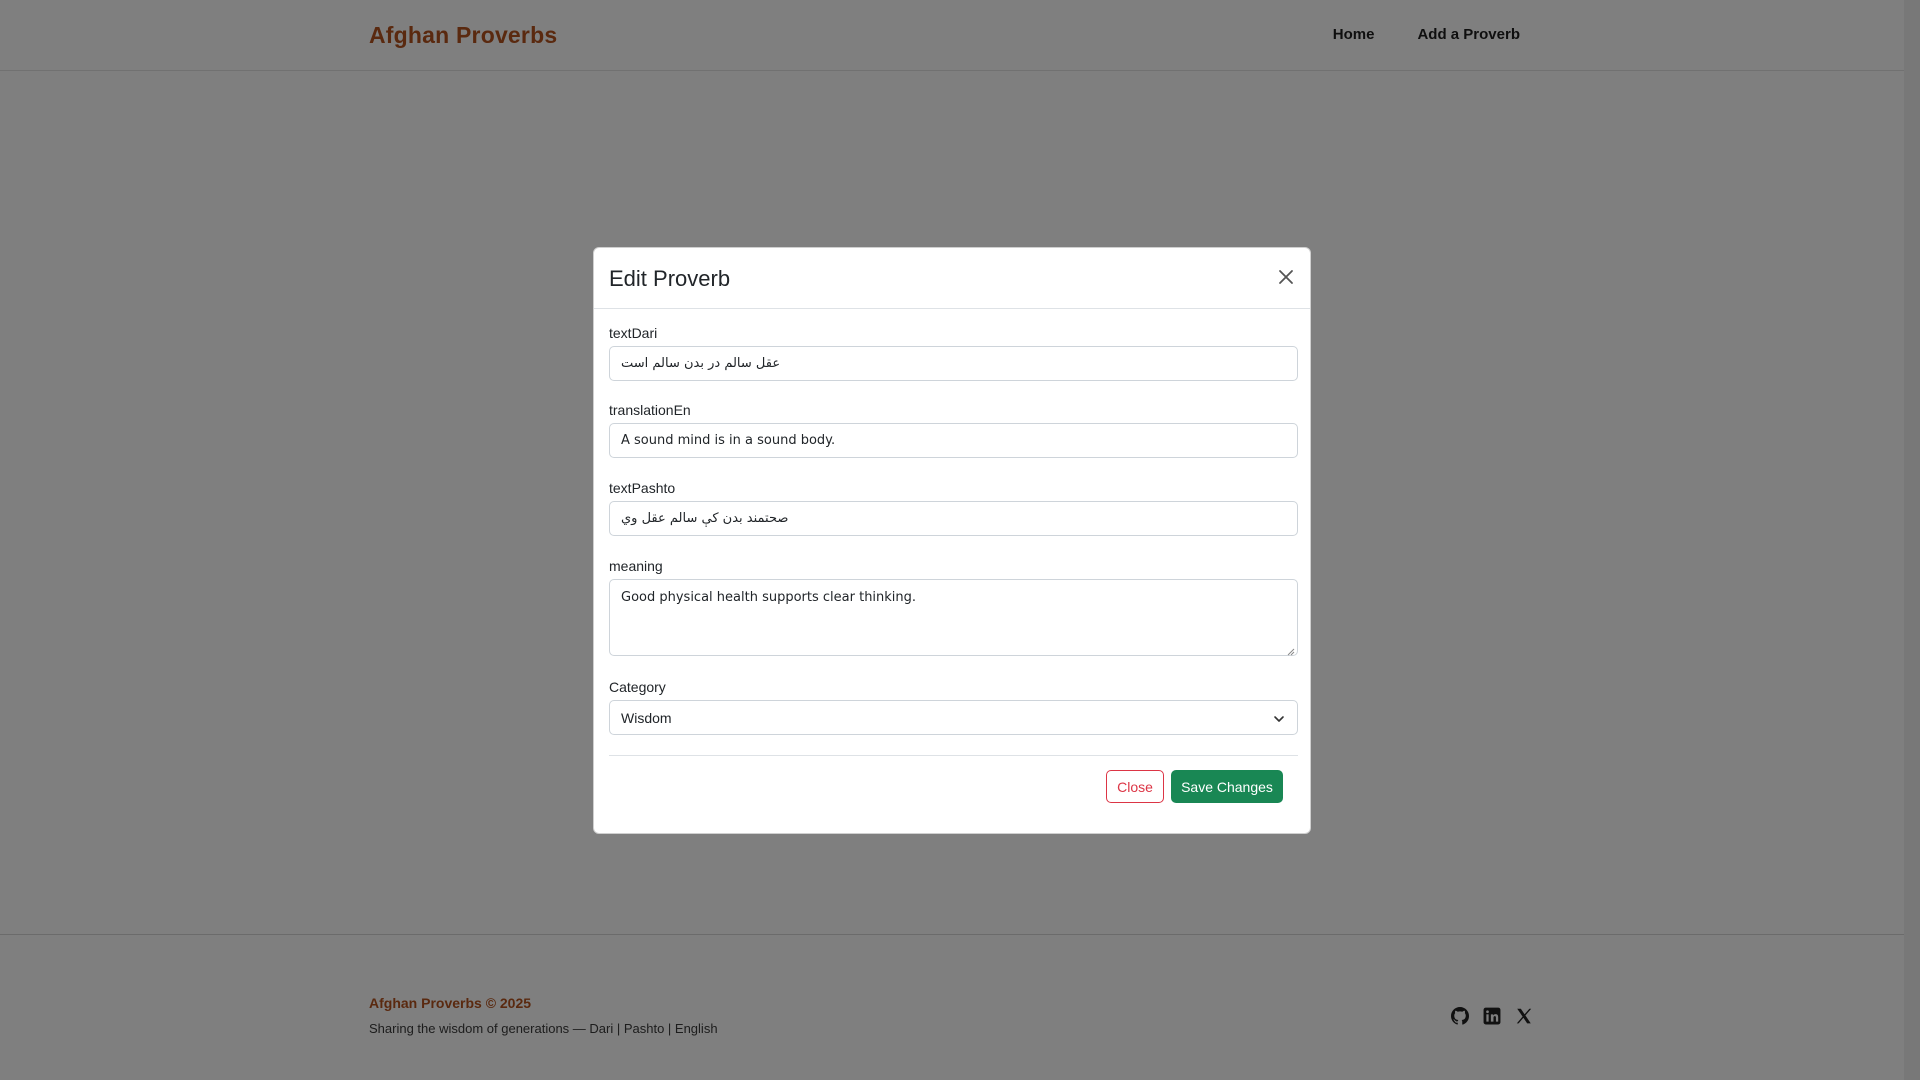 This screenshot has height=1080, width=1920. Describe the element at coordinates (1279, 718) in the screenshot. I see `chevron-down-icon` at that location.